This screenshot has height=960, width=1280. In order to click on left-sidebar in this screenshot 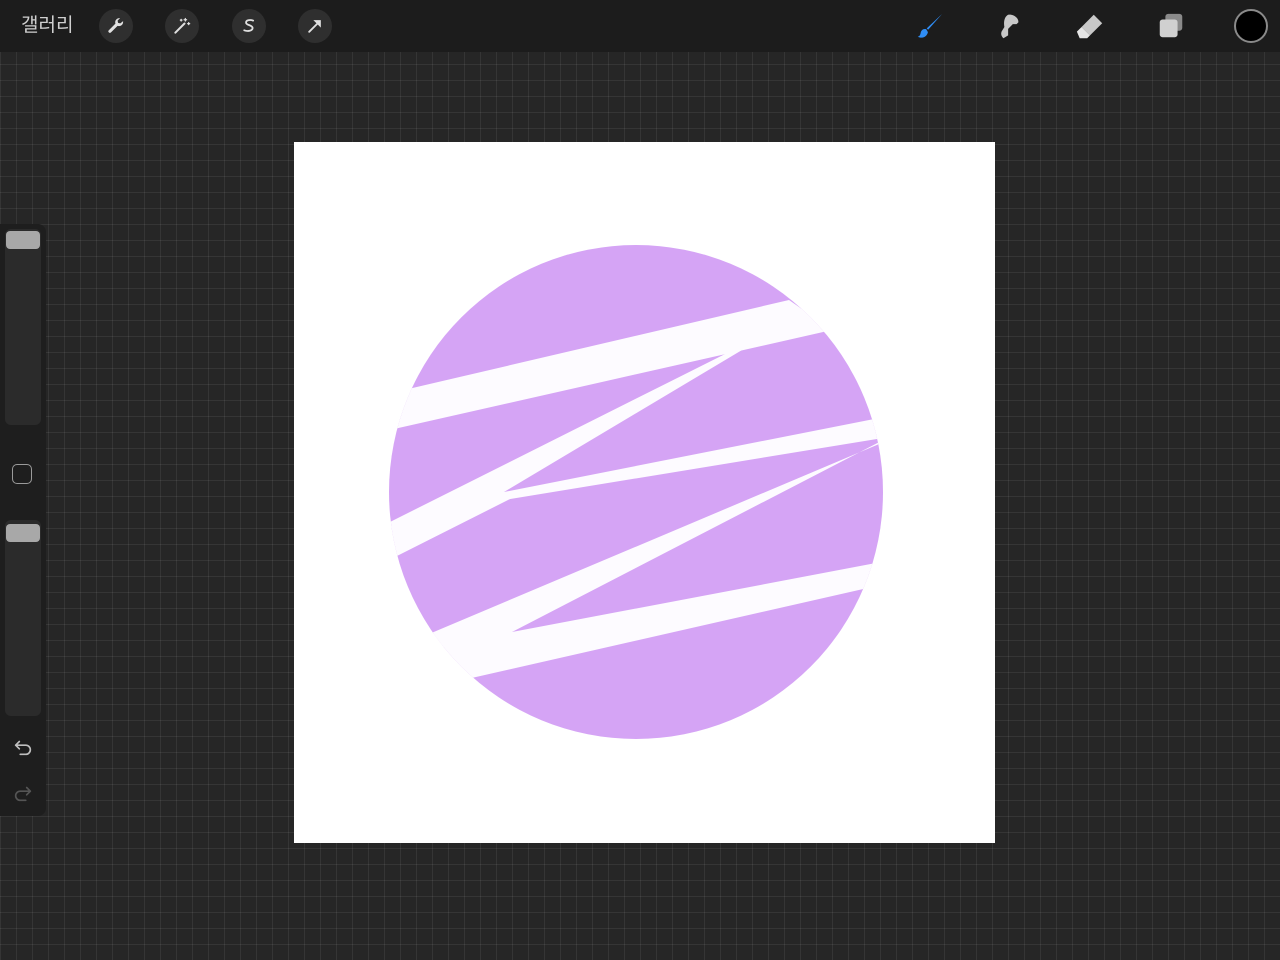, I will do `click(23, 520)`.